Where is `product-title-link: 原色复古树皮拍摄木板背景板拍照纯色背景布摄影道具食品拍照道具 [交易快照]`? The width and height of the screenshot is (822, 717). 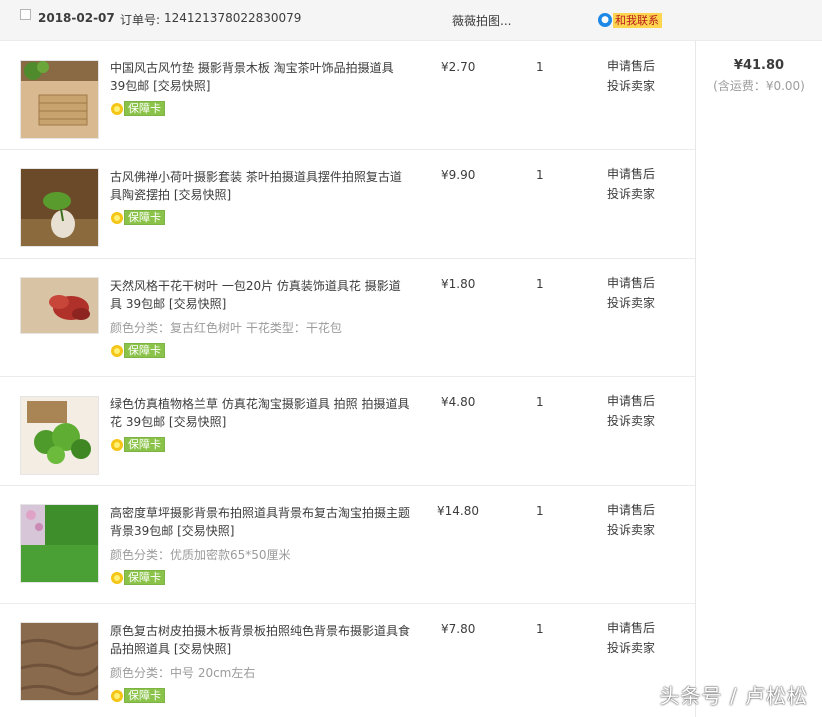
product-title-link: 原色复古树皮拍摄木板背景板拍照纯色背景布摄影道具食品拍照道具 [交易快照] is located at coordinates (260, 640).